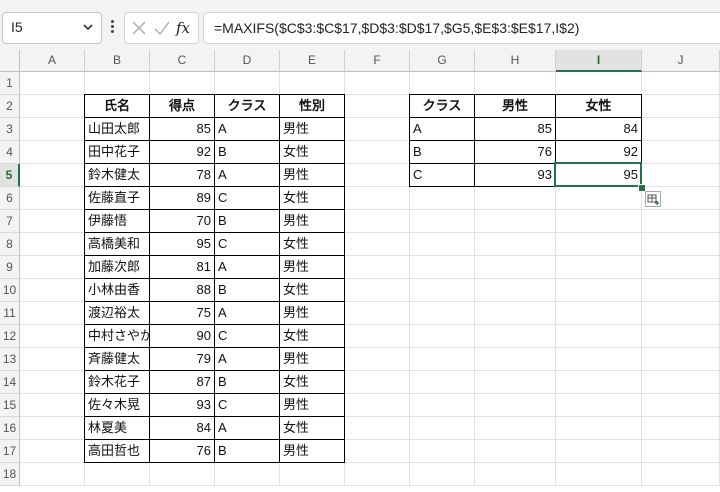 The image size is (720, 492). I want to click on insert-function-icon: fx, so click(186, 28).